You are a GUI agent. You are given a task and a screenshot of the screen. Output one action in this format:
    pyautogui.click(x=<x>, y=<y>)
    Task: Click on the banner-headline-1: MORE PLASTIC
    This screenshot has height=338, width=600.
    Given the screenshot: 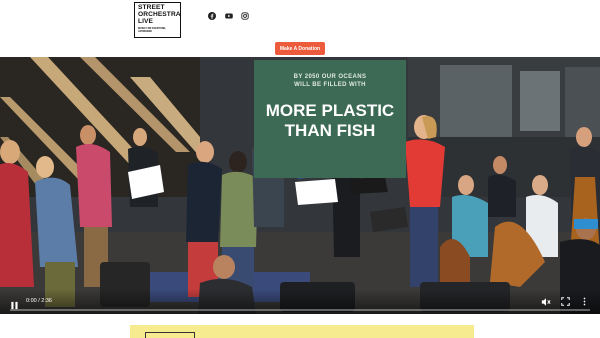 What is the action you would take?
    pyautogui.click(x=330, y=110)
    